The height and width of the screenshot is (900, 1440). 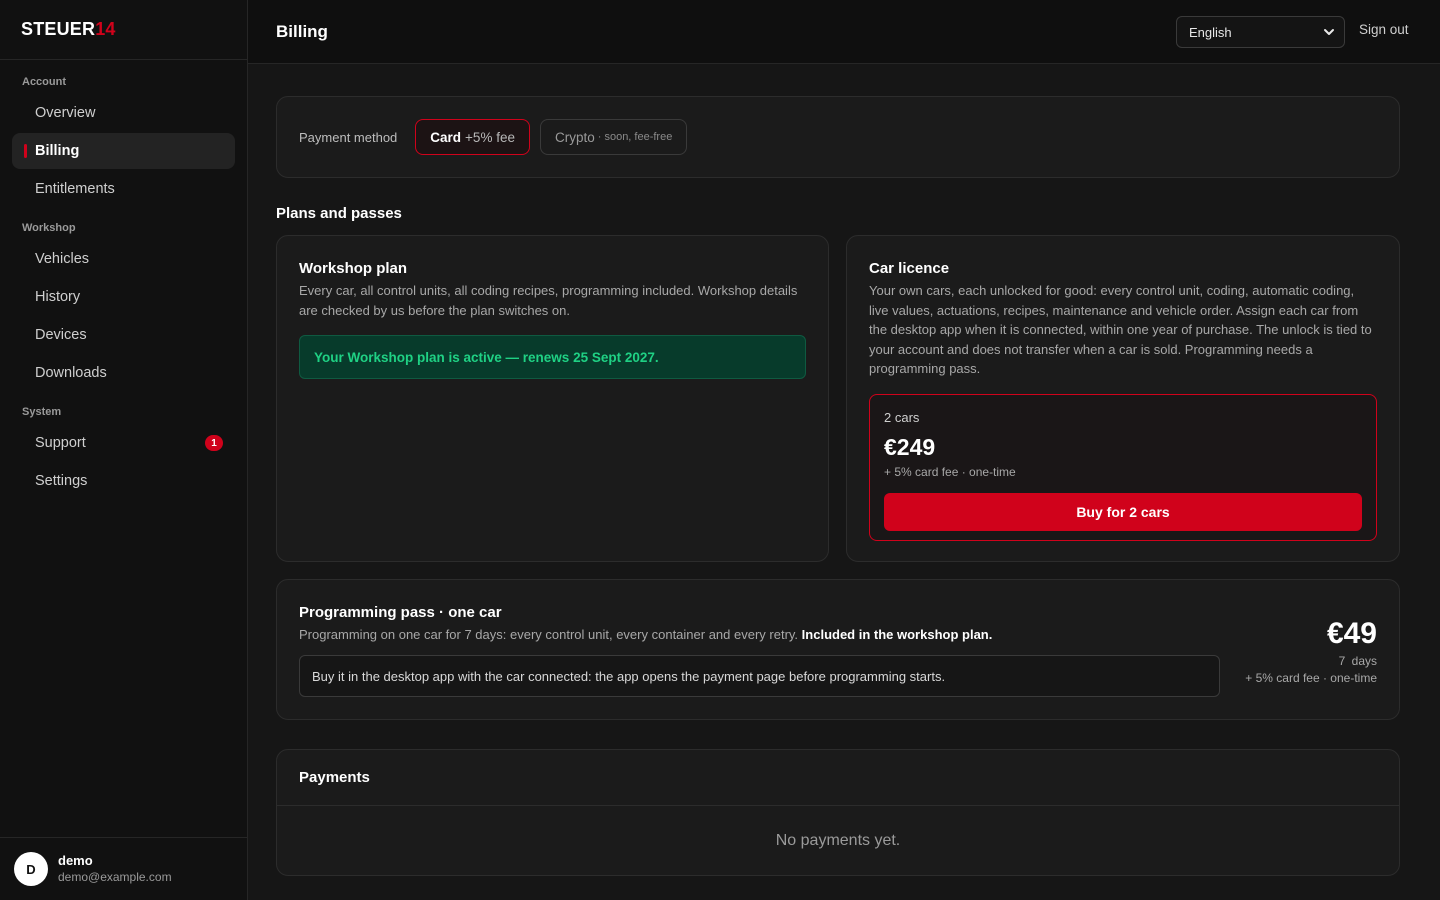 I want to click on sidebar-item-downloads: Downloads, so click(x=123, y=373).